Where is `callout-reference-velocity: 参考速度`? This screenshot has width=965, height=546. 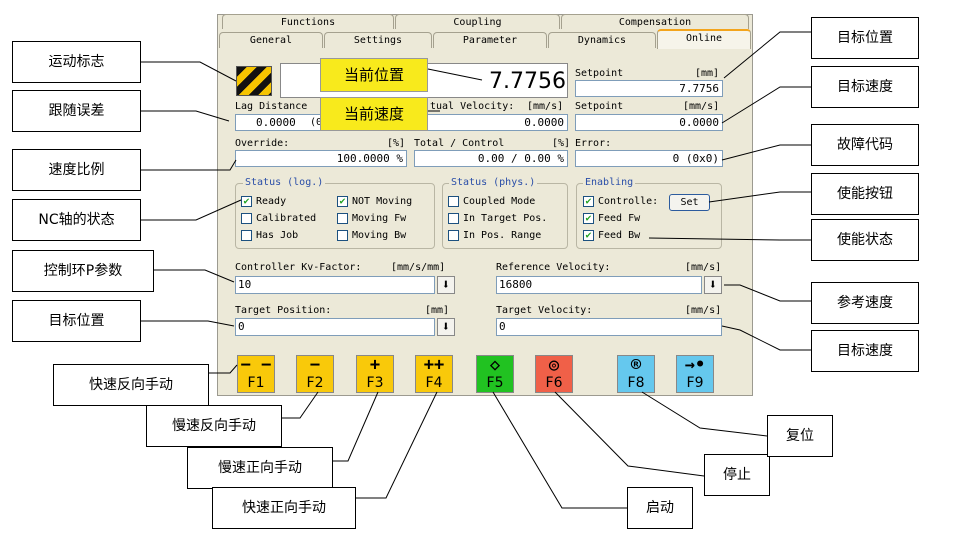 callout-reference-velocity: 参考速度 is located at coordinates (865, 303).